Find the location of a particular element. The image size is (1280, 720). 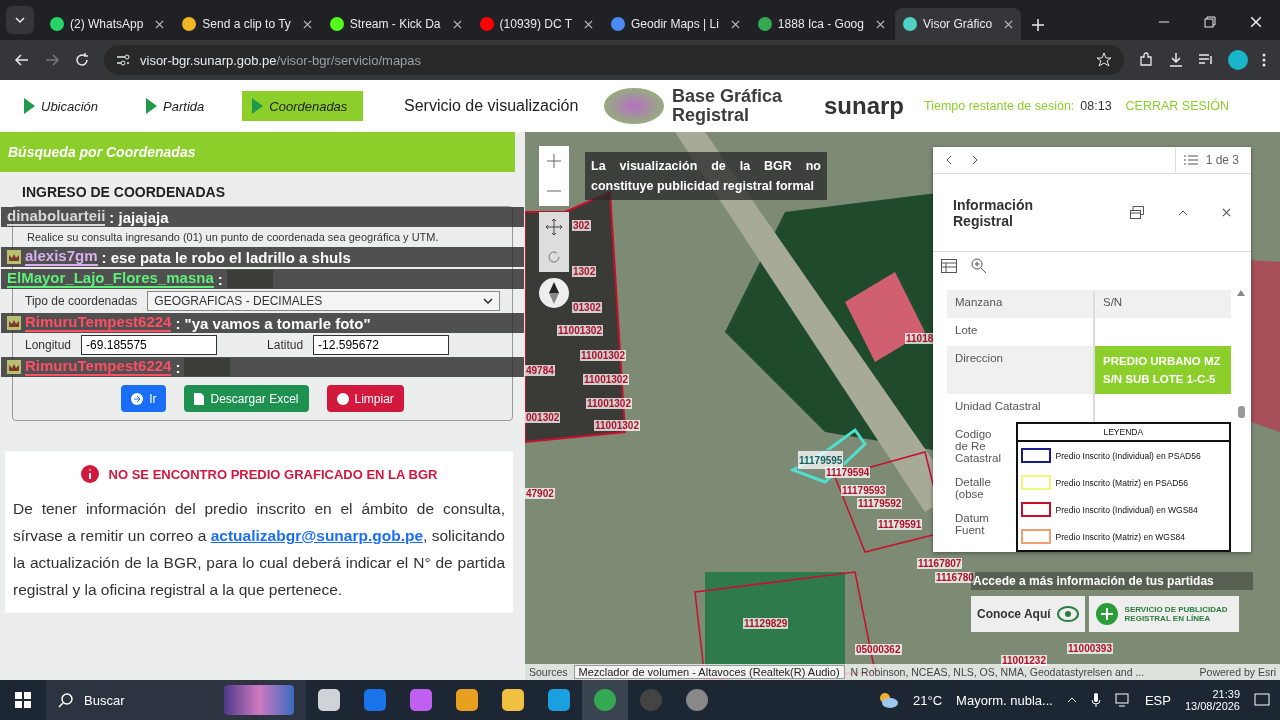

chat-text: : jajajaja is located at coordinates (139, 217).